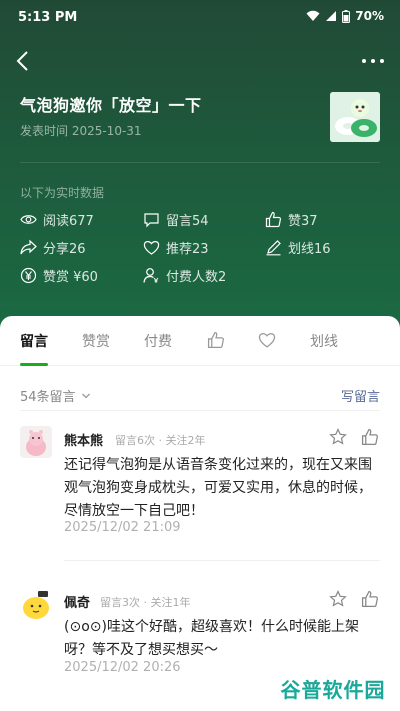 The height and width of the screenshot is (711, 400). I want to click on paid-user-icon, so click(151, 275).